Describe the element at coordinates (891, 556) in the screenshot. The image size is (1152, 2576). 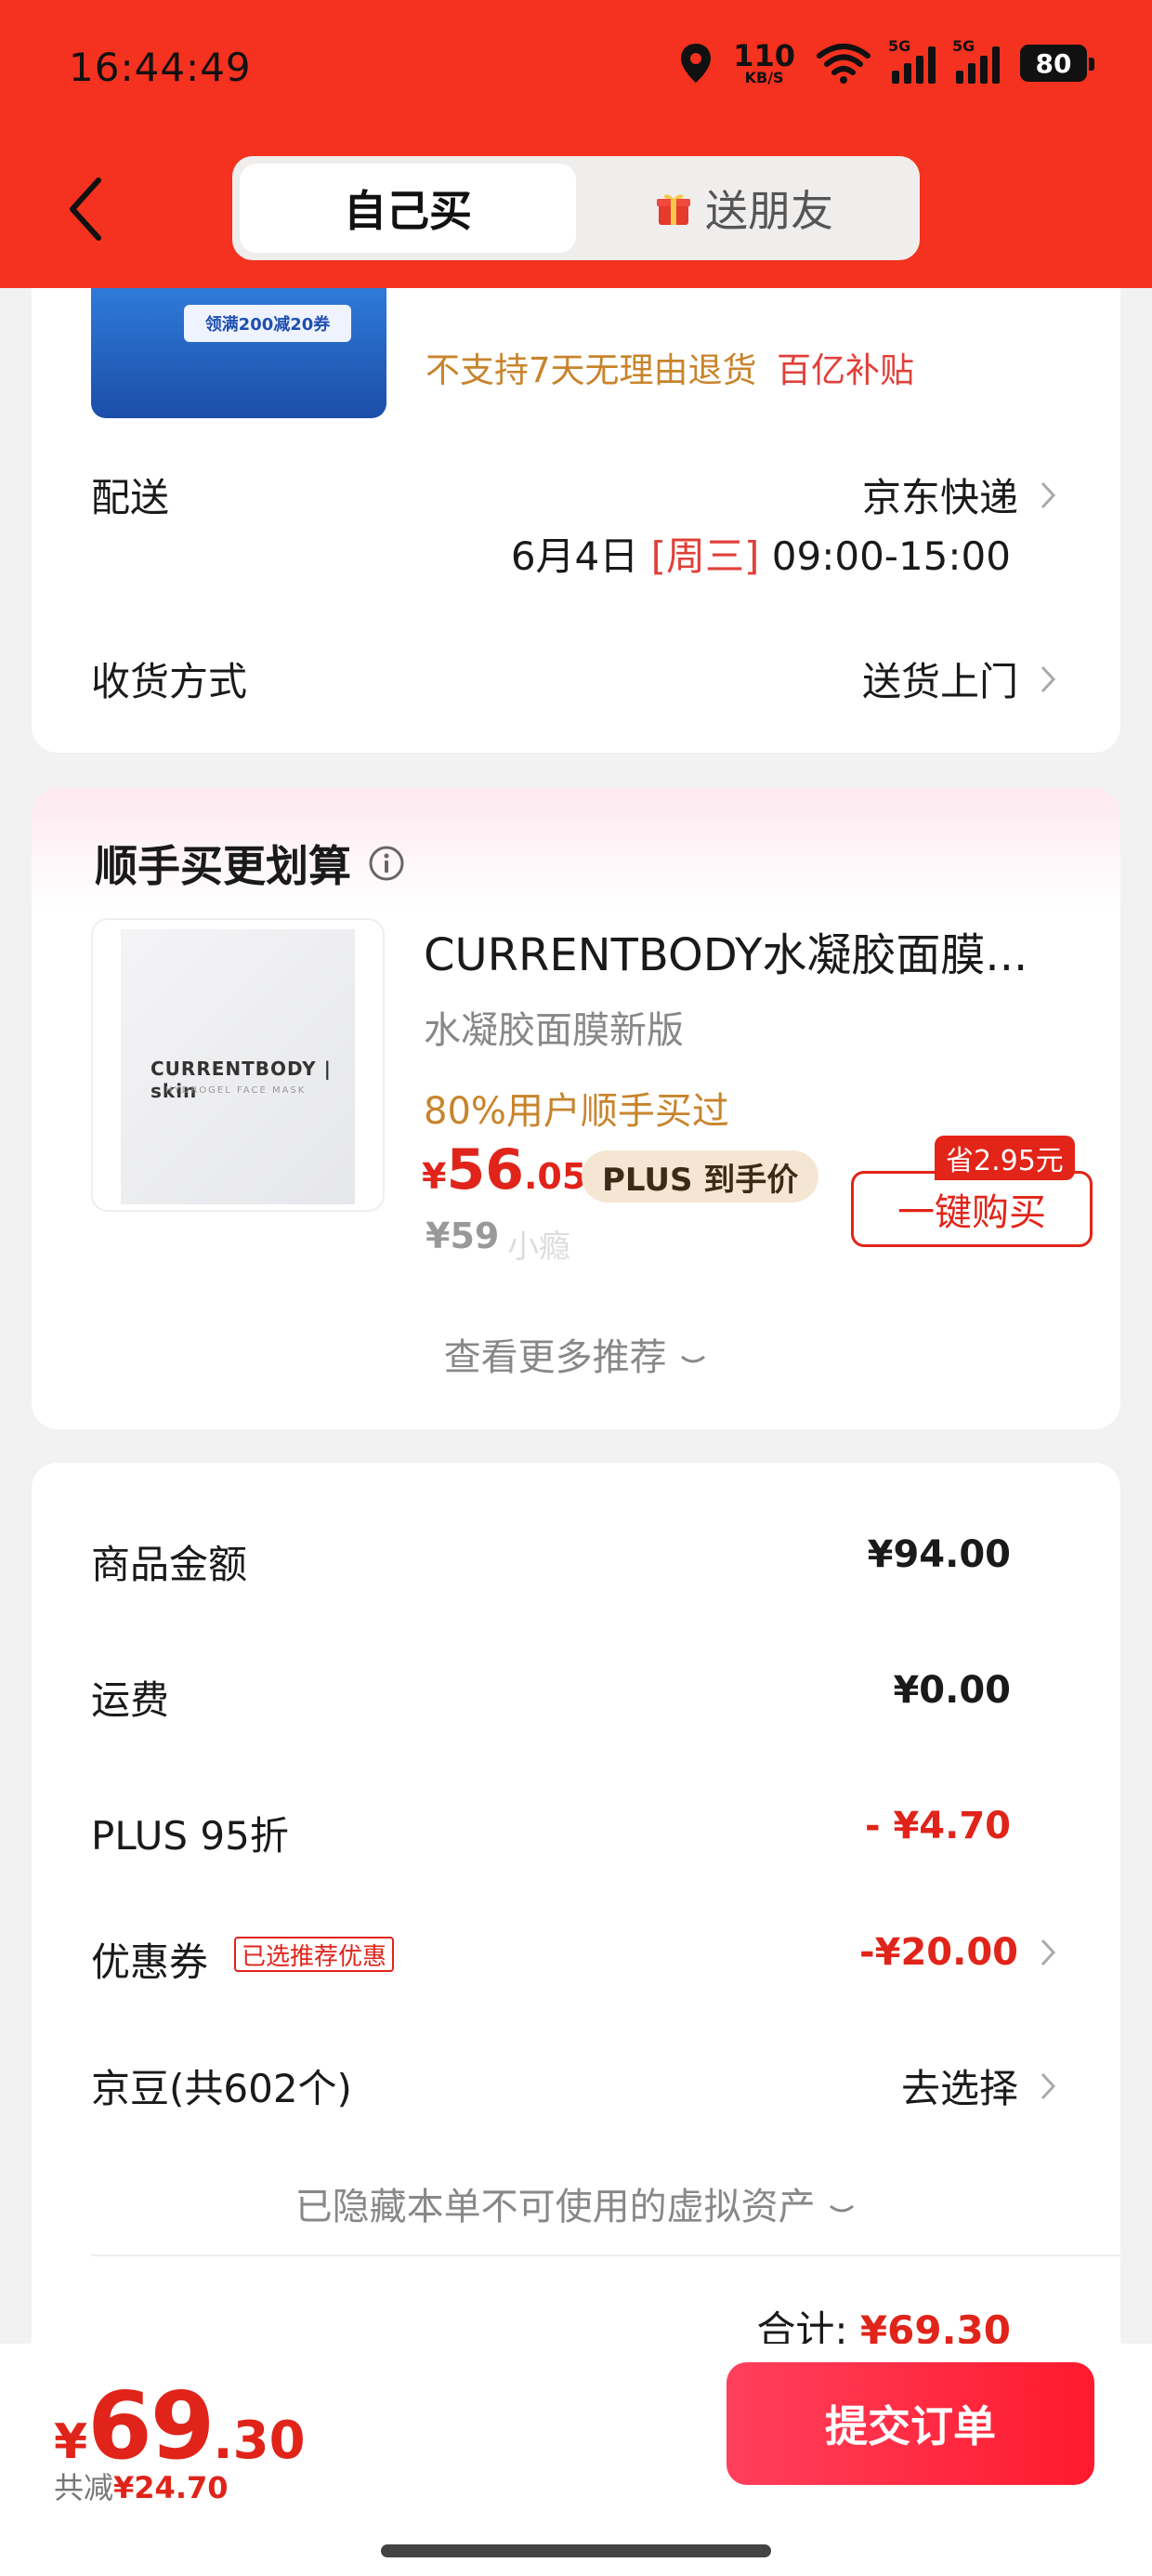
I see `delivery-time-range: 09:00-15:00` at that location.